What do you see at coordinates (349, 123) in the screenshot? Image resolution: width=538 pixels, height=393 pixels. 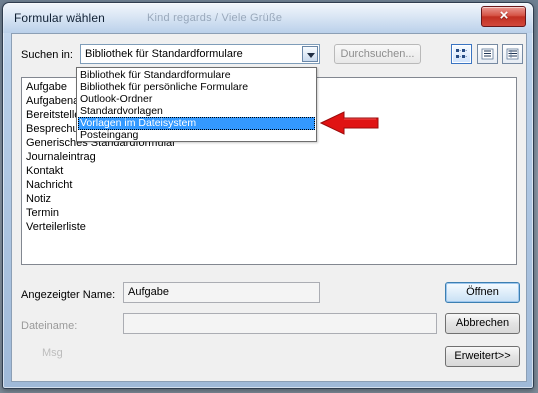 I see `red-arrow-annotation-icon` at bounding box center [349, 123].